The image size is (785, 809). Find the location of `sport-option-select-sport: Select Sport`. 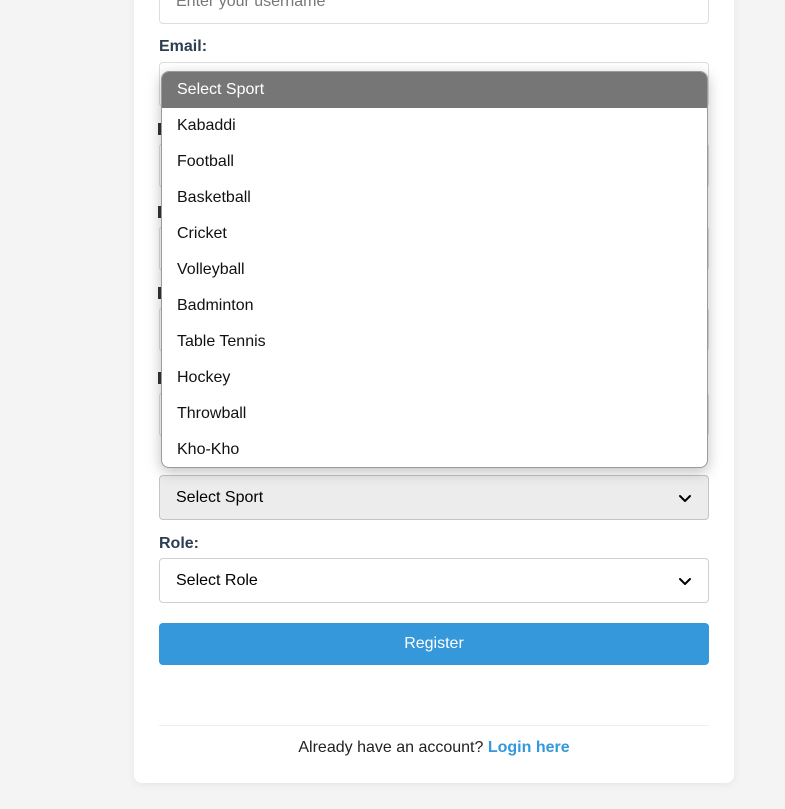

sport-option-select-sport: Select Sport is located at coordinates (434, 90).